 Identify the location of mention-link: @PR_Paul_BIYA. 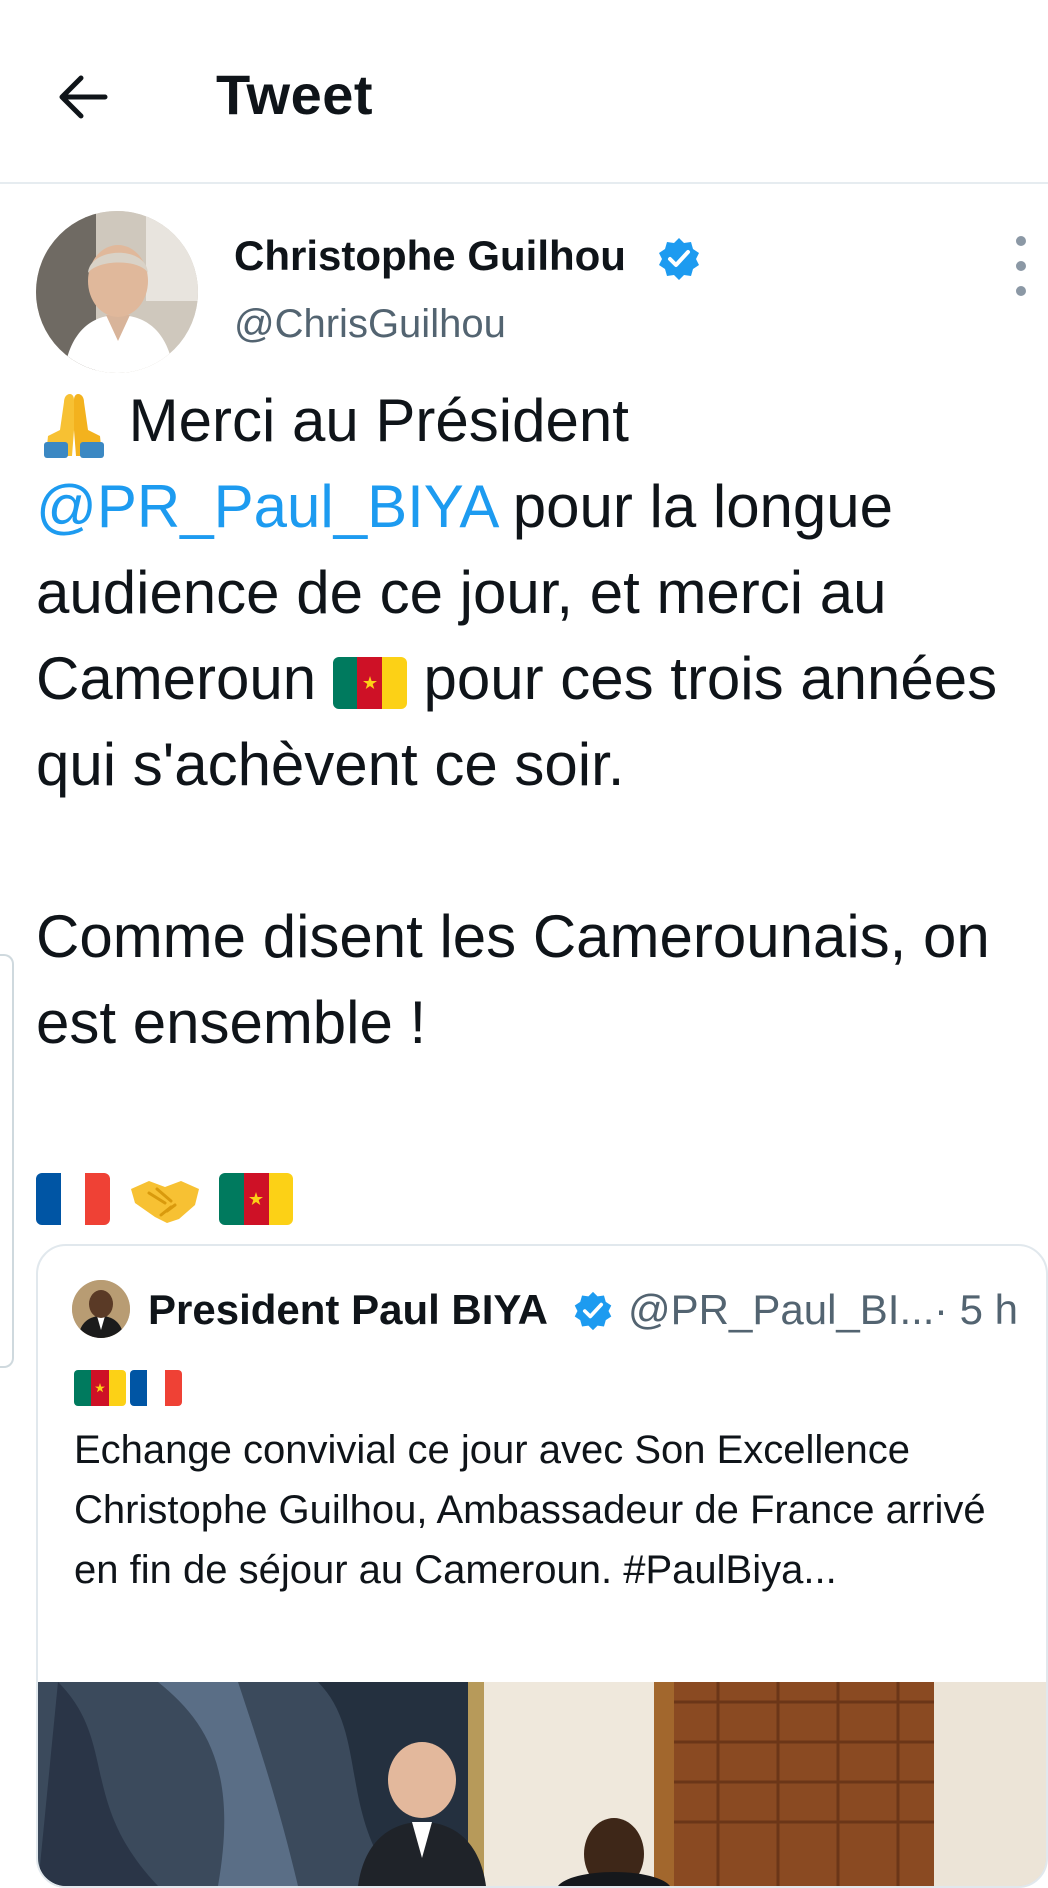
(266, 506).